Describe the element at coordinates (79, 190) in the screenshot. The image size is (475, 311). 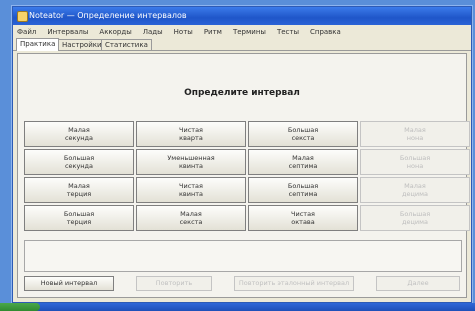
I see `interval-button: Малая терция` at that location.